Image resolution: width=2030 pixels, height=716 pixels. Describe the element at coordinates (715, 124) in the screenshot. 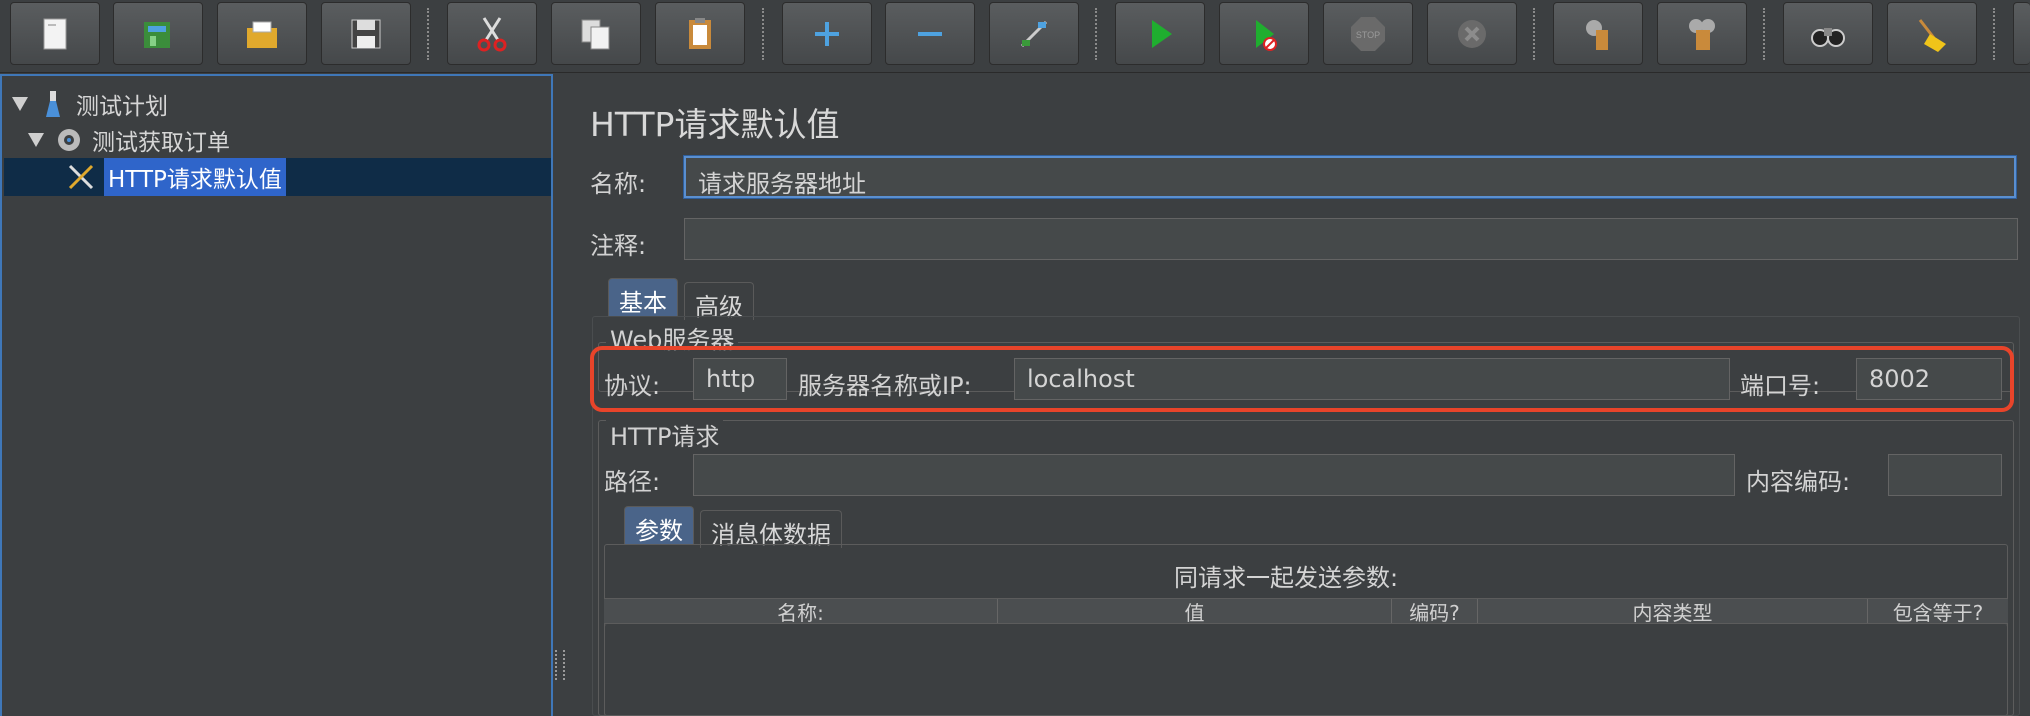

I see `panel-title: HTTP请求默认值` at that location.